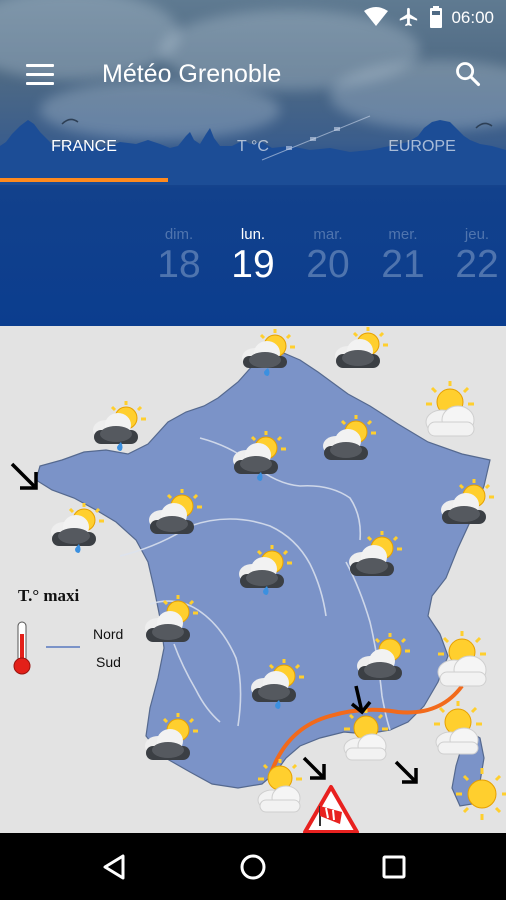 This screenshot has height=900, width=506. I want to click on legend-title: T.° maxi, so click(49, 595).